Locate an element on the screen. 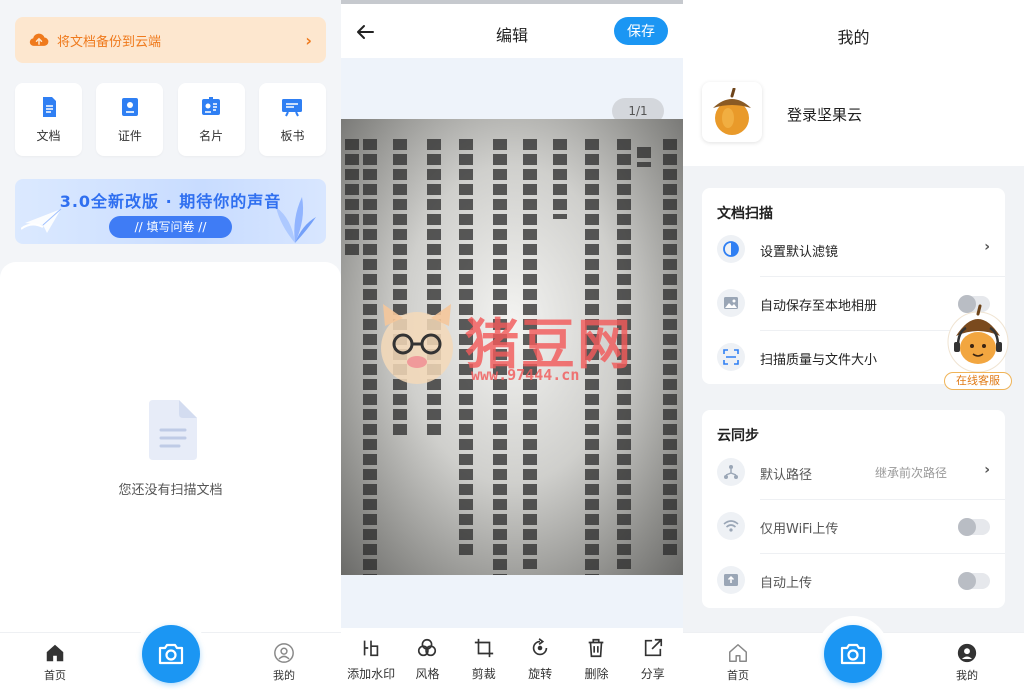 This screenshot has height=690, width=1024. setting-label: 自动上传 is located at coordinates (786, 583).